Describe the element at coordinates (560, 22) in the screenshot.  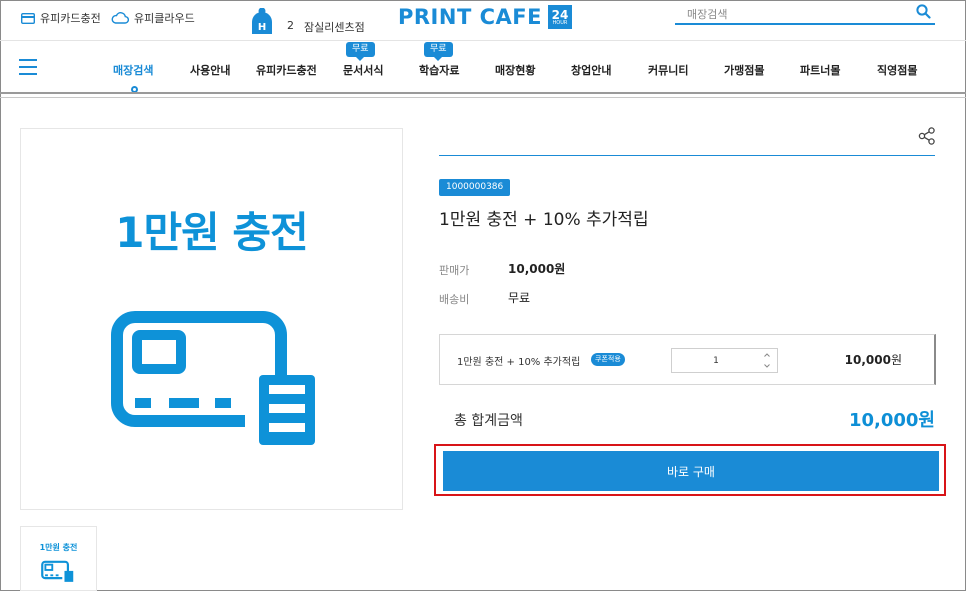
I see `logo-badge-sub: HOUR` at that location.